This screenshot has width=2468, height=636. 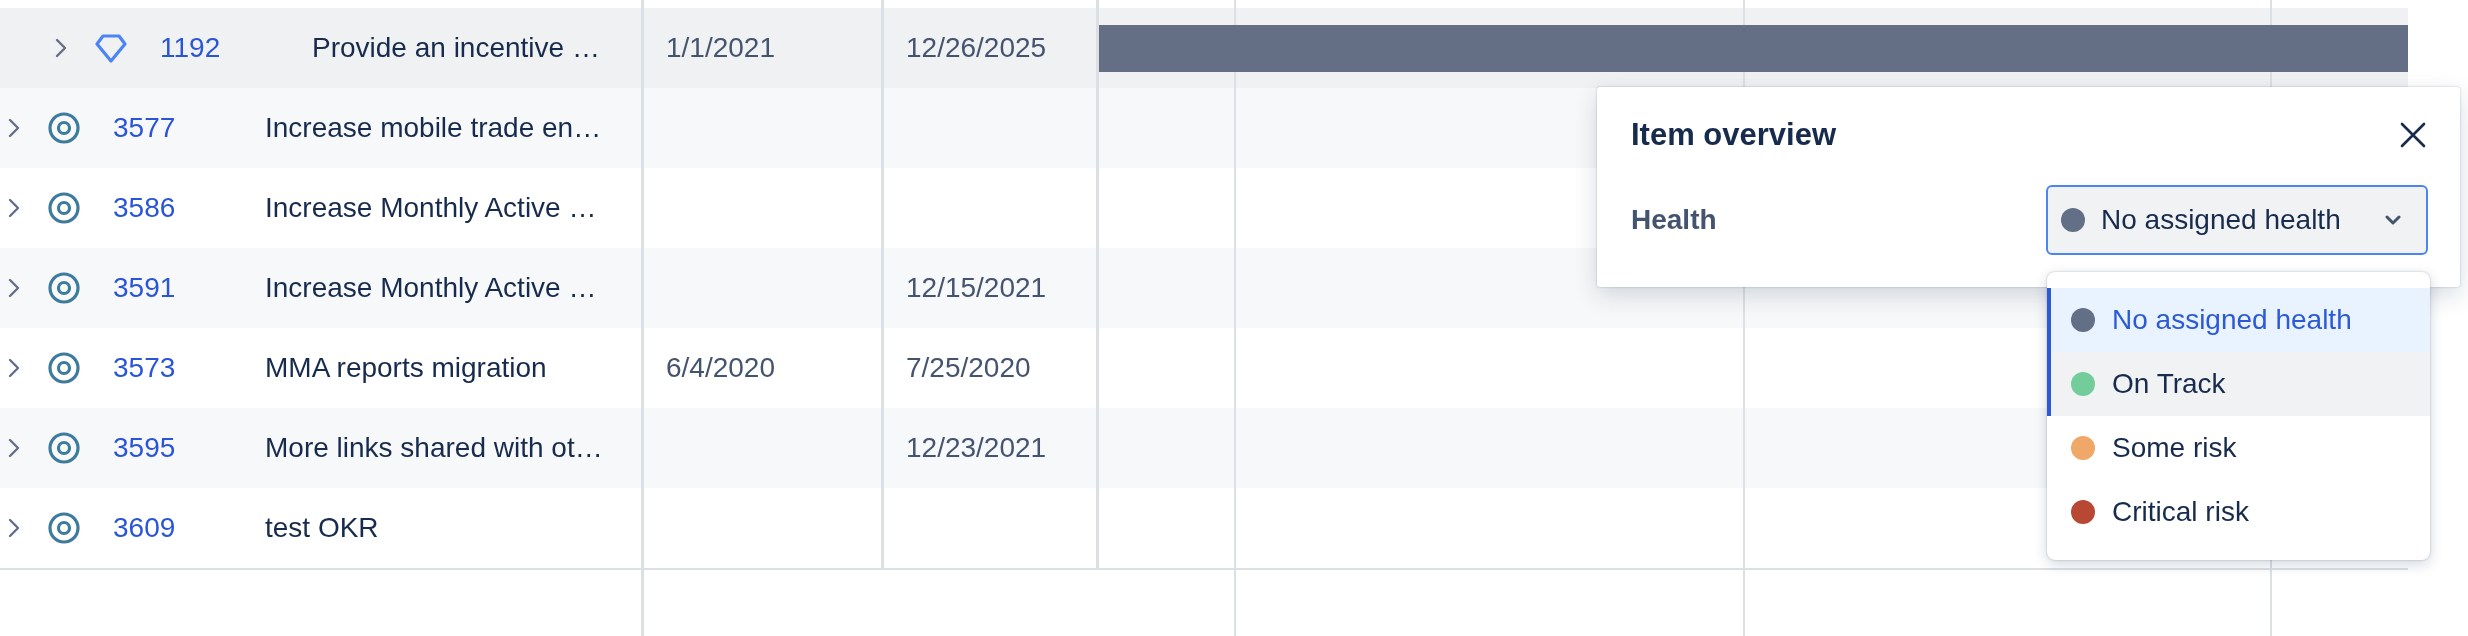 I want to click on chevron-down-icon, so click(x=2393, y=220).